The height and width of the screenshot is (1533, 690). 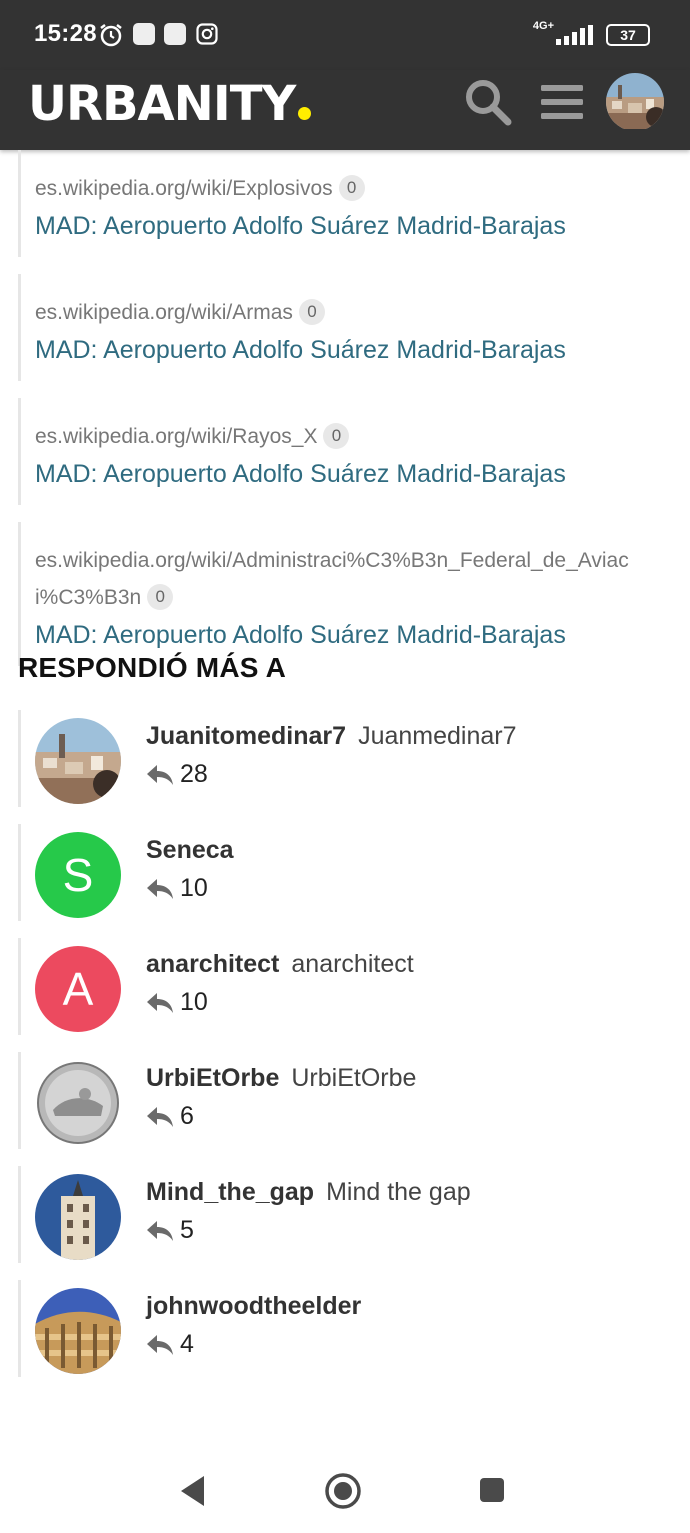 I want to click on user-item: UrbiEtOrbe UrbiEtOrbe 6, so click(x=343, y=1100).